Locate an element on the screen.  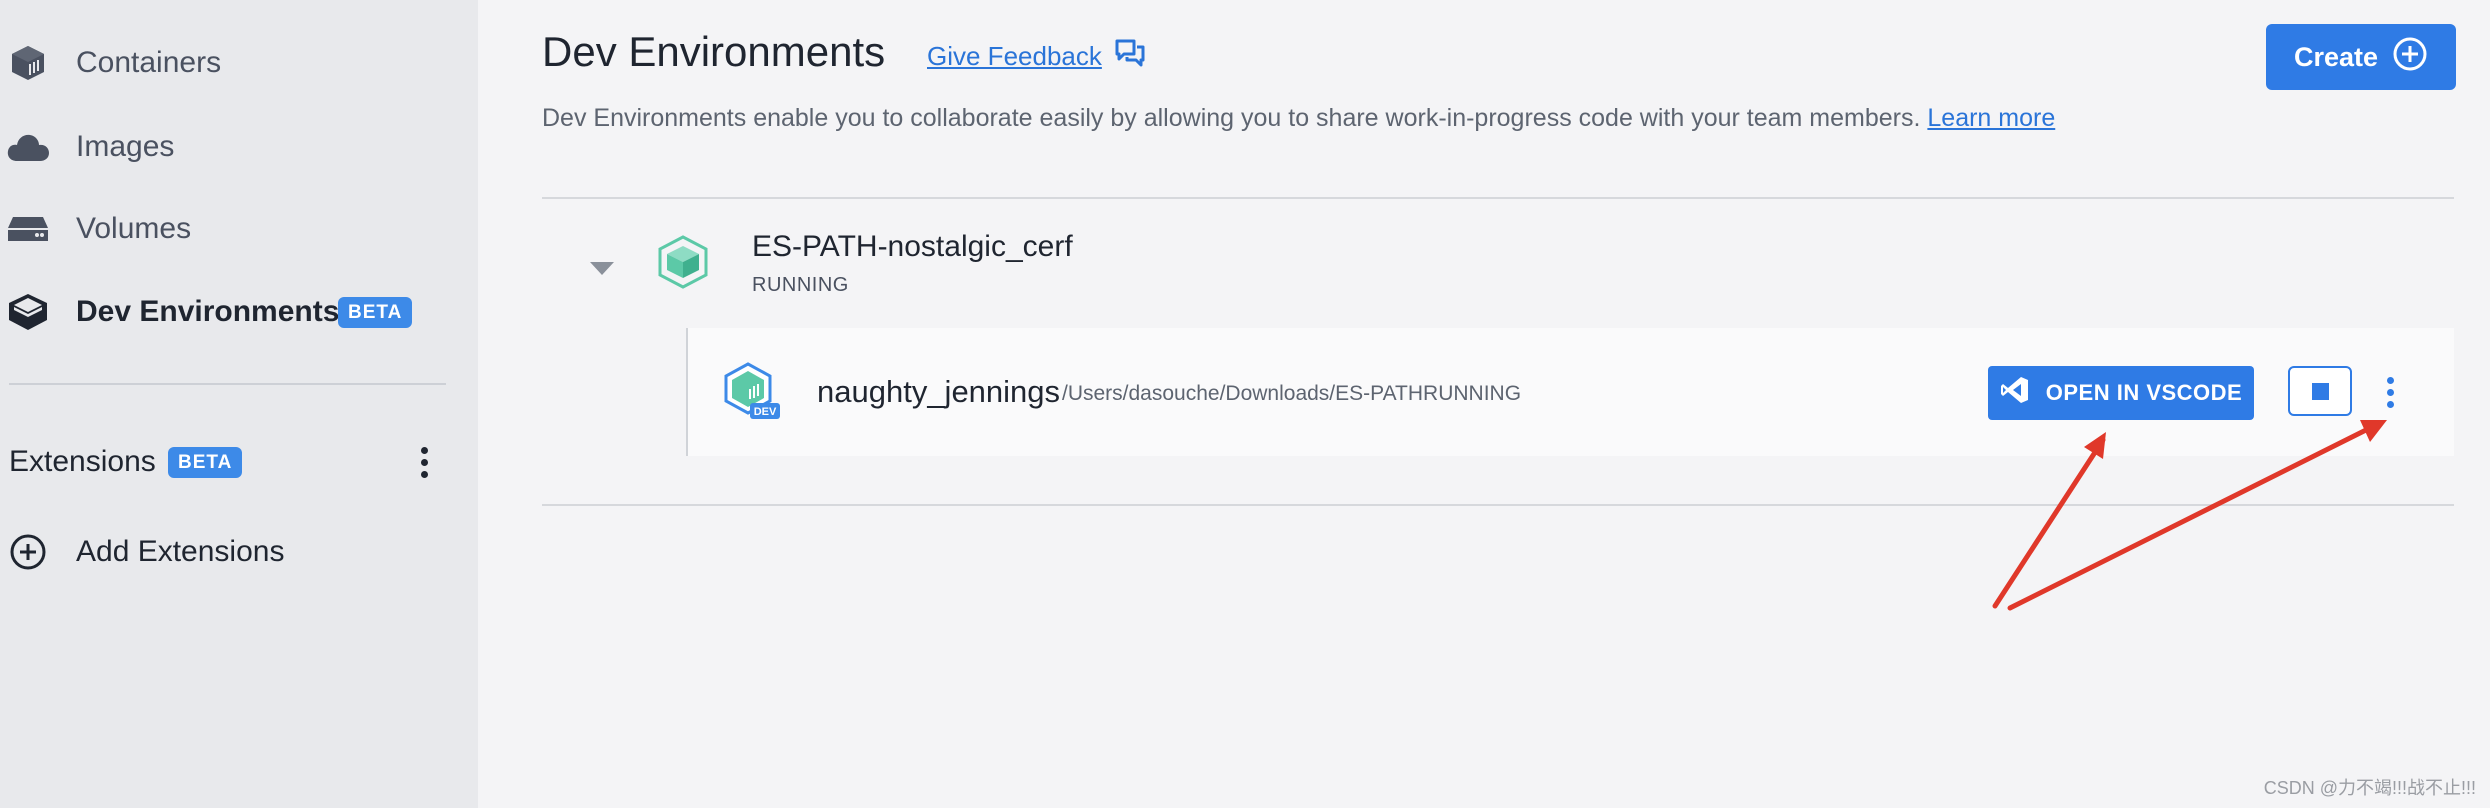
volume-icon is located at coordinates (28, 229).